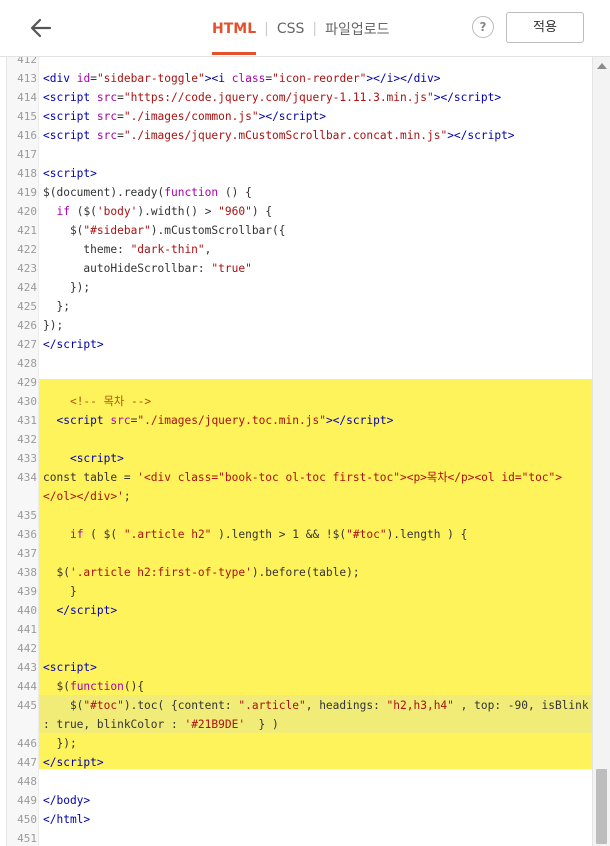  I want to click on code-line: </ol></div>';, so click(300, 496).